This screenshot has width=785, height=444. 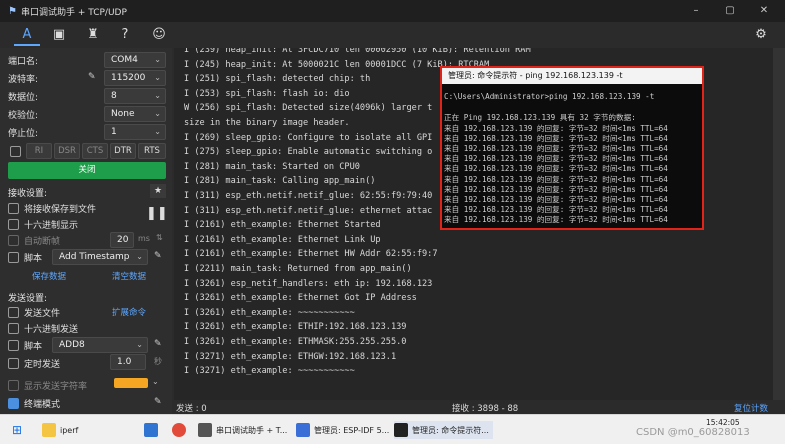 What do you see at coordinates (28, 299) in the screenshot?
I see `send-settings-heading: 发送设置:` at bounding box center [28, 299].